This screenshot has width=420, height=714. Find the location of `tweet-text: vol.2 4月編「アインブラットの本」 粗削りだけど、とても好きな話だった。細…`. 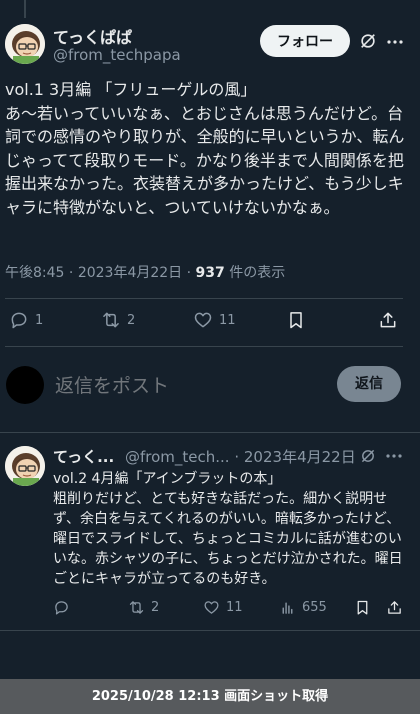

tweet-text: vol.2 4月編「アインブラットの本」 粗削りだけど、とても好きな話だった。細… is located at coordinates (228, 529).